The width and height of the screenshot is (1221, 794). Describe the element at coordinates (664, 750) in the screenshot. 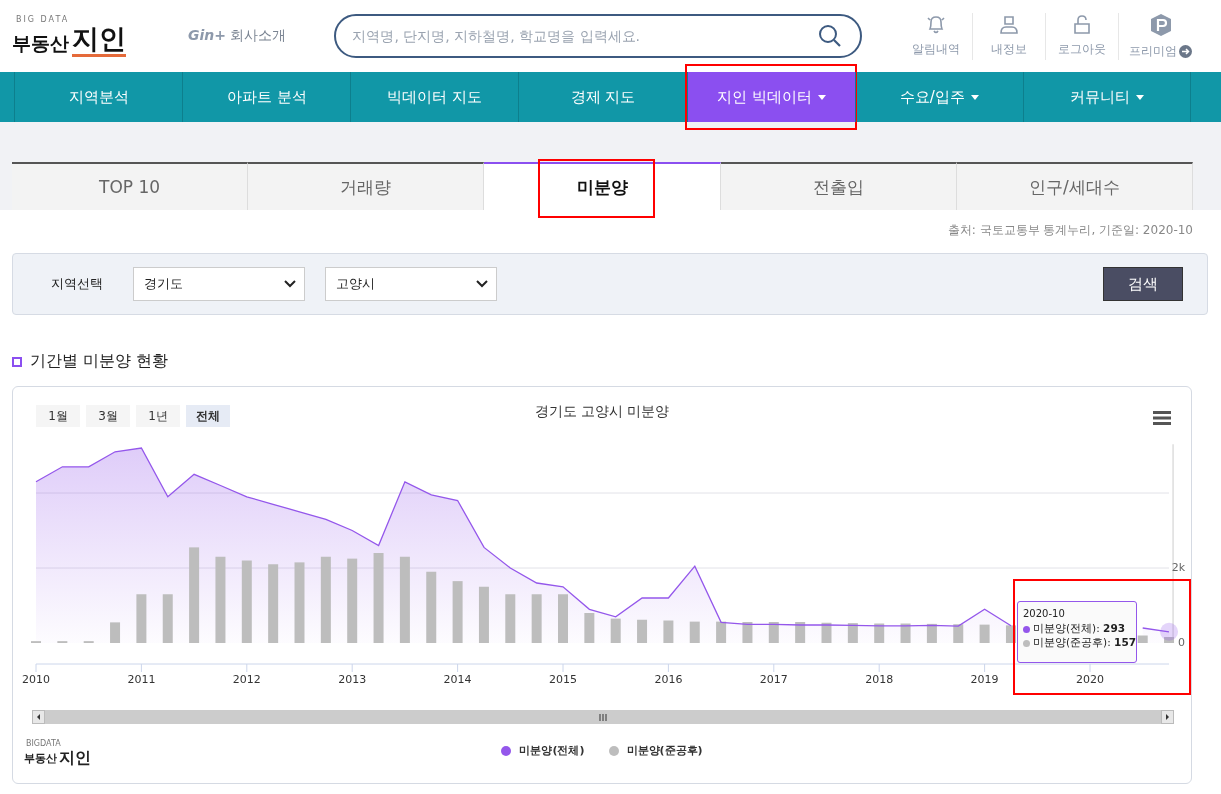

I see `legend-label: 미분양(준공후)` at that location.